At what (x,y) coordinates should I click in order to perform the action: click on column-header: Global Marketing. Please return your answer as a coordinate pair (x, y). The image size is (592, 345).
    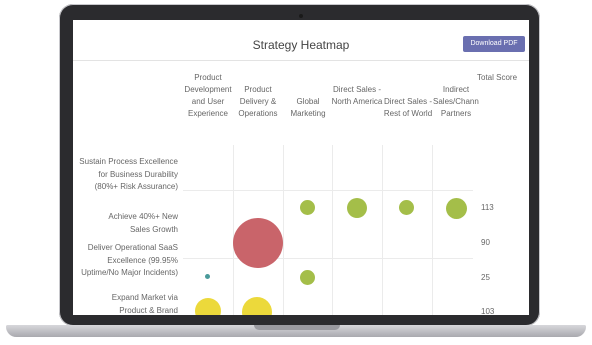
    Looking at the image, I should click on (308, 107).